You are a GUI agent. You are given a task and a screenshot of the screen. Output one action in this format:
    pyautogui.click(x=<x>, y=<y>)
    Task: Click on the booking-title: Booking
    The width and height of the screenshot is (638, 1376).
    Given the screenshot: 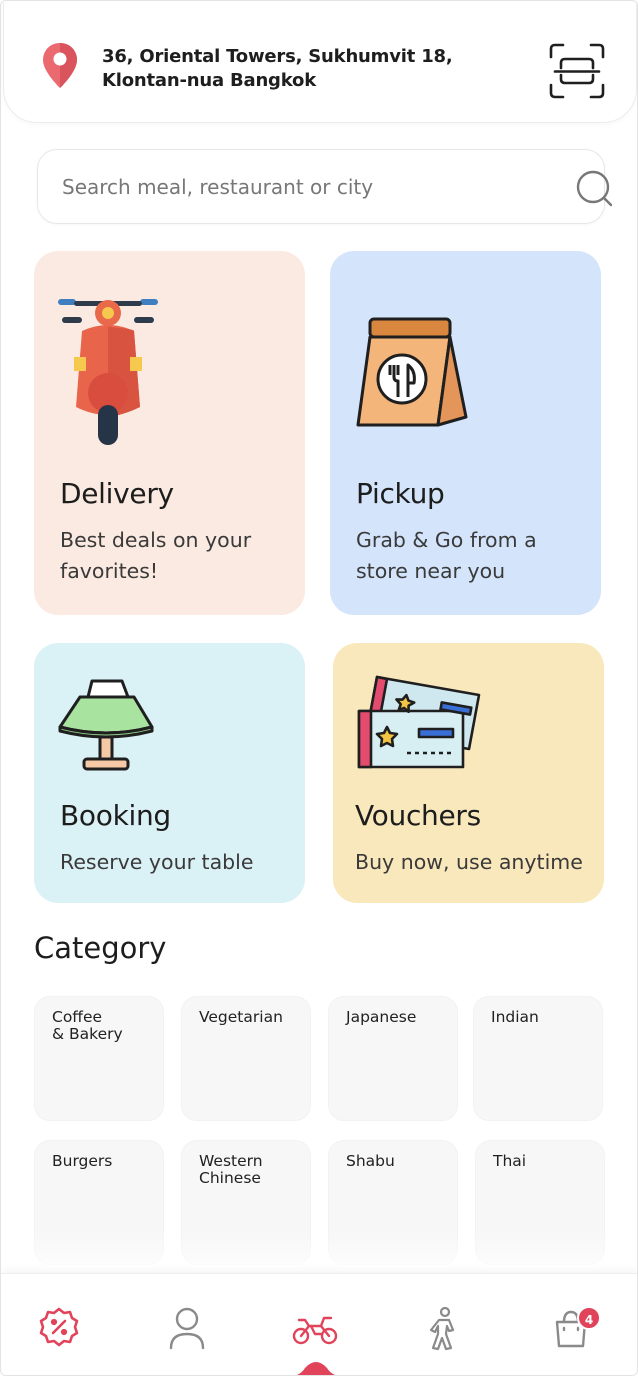 What is the action you would take?
    pyautogui.click(x=115, y=815)
    